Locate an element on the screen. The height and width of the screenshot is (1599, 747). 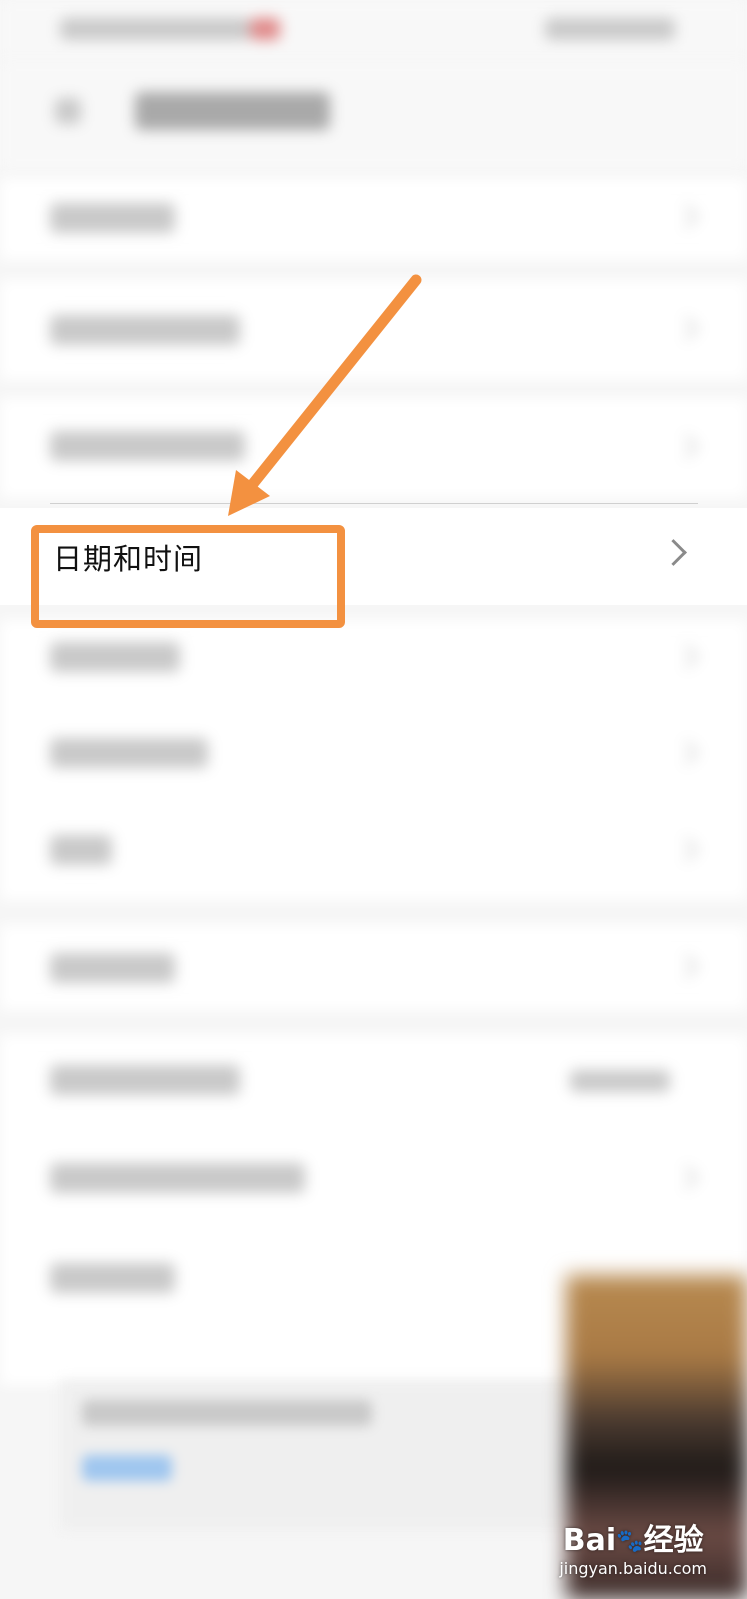
watermark-url: jingyan.baidu.com is located at coordinates (633, 1568).